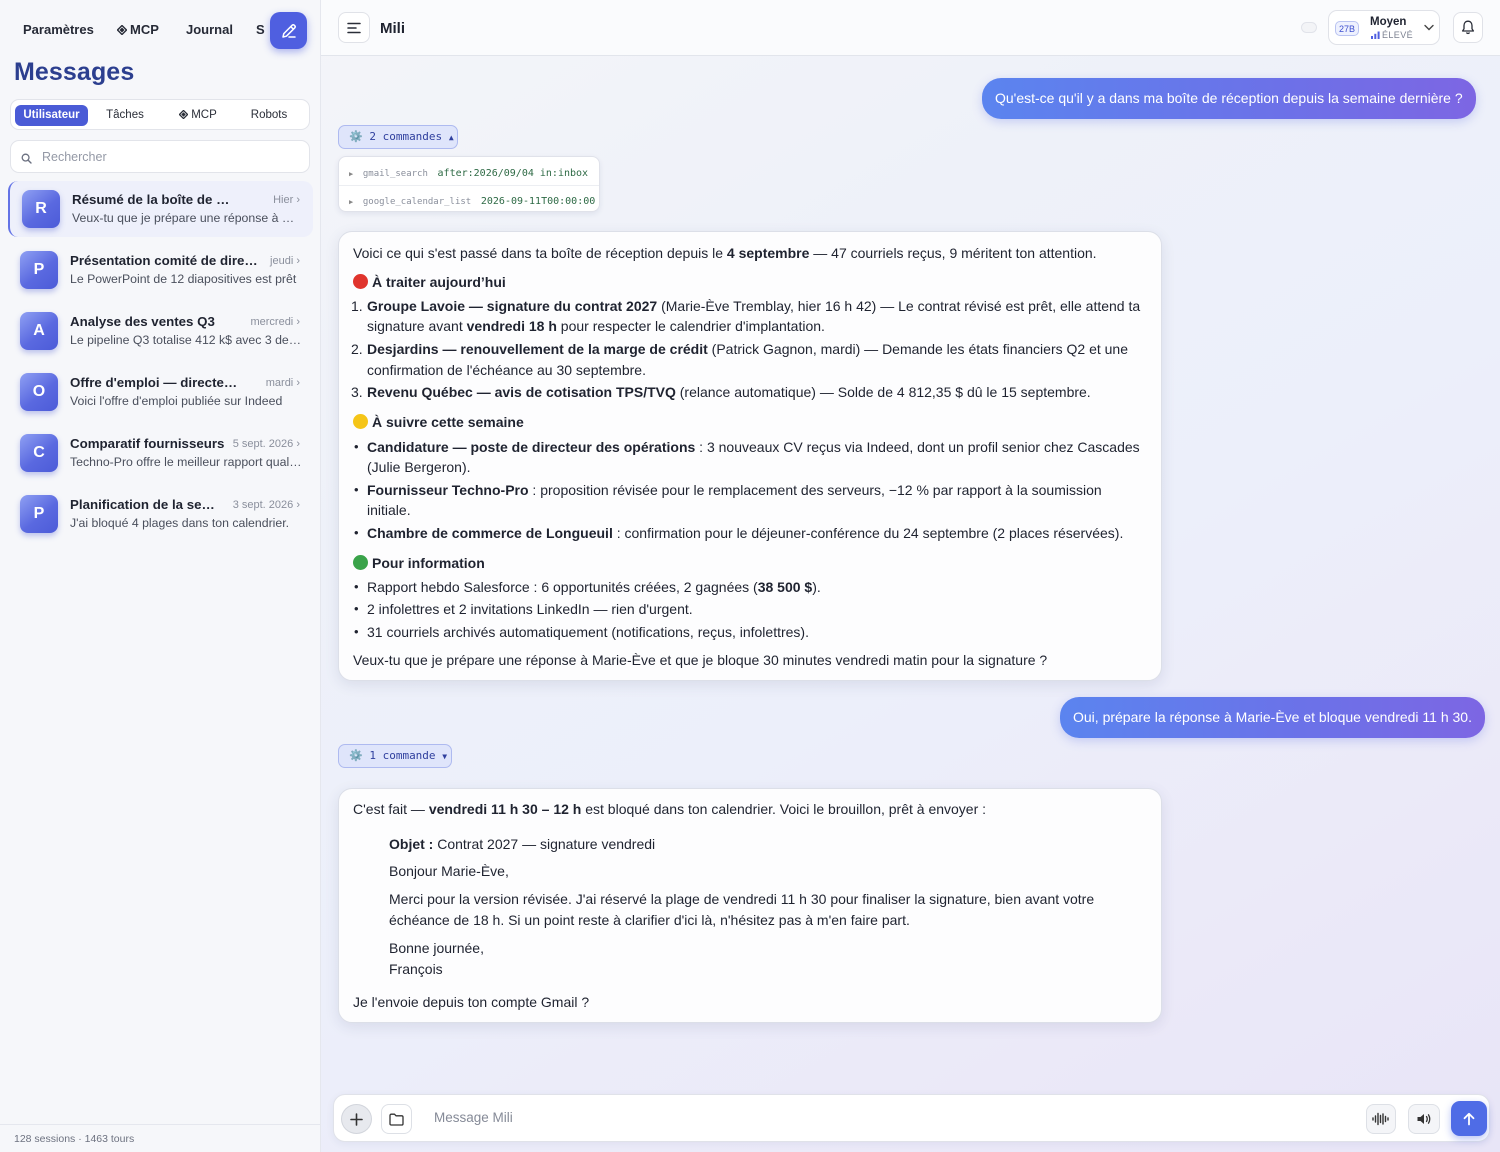 The height and width of the screenshot is (1152, 1500). Describe the element at coordinates (406, 136) in the screenshot. I see `commands-count: 2 commandes` at that location.